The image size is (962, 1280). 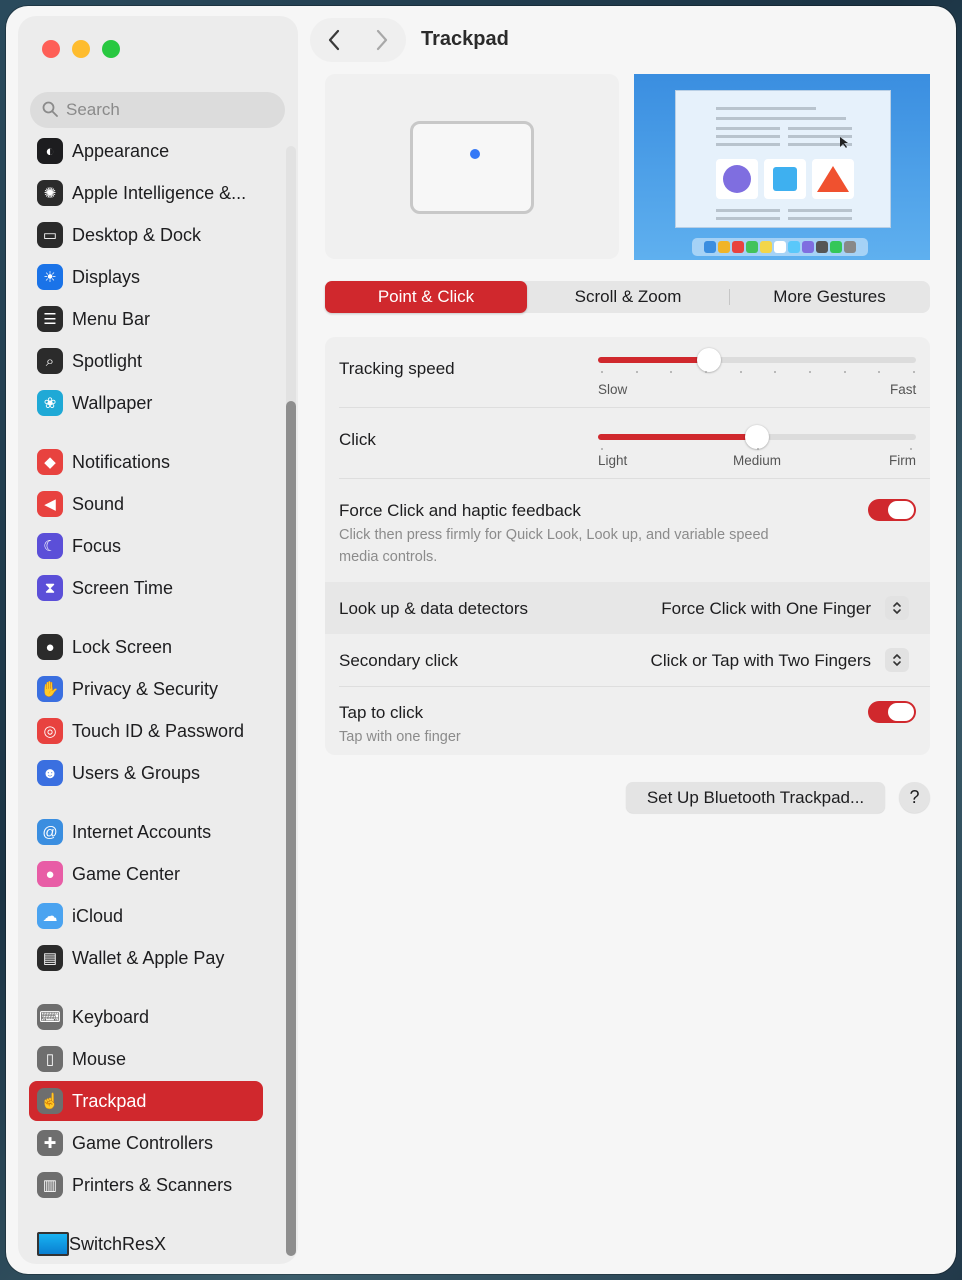 I want to click on chevron-right-icon, so click(x=382, y=40).